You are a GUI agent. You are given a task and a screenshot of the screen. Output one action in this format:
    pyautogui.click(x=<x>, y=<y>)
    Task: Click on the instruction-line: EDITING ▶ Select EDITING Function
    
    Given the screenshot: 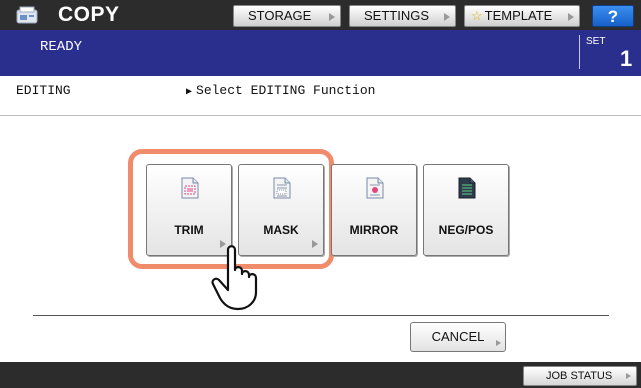 What is the action you would take?
    pyautogui.click(x=320, y=96)
    